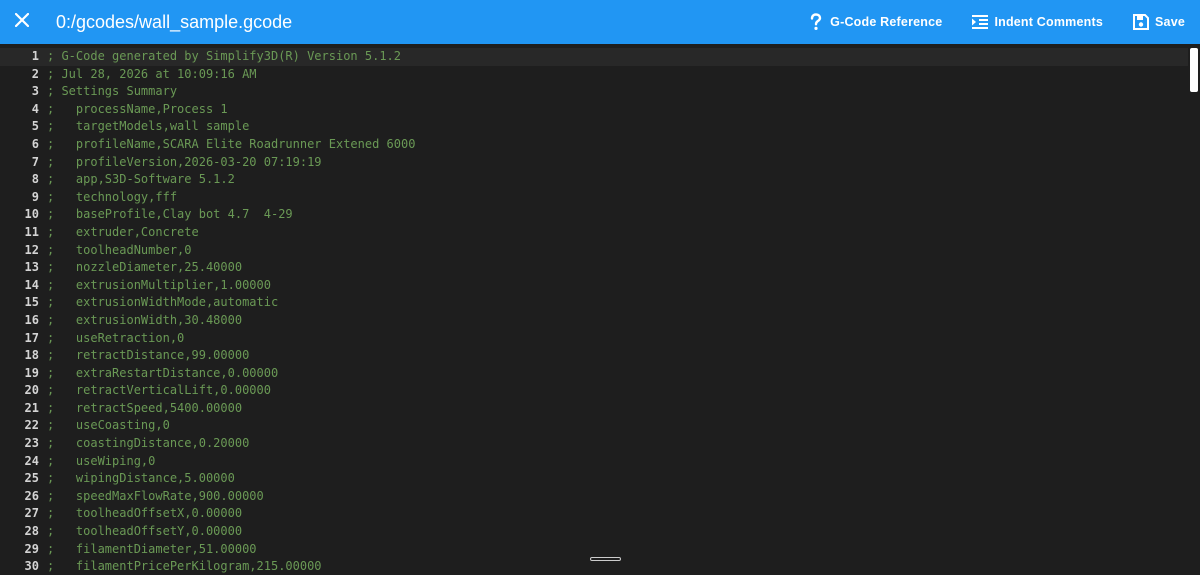  I want to click on save-icon, so click(1141, 22).